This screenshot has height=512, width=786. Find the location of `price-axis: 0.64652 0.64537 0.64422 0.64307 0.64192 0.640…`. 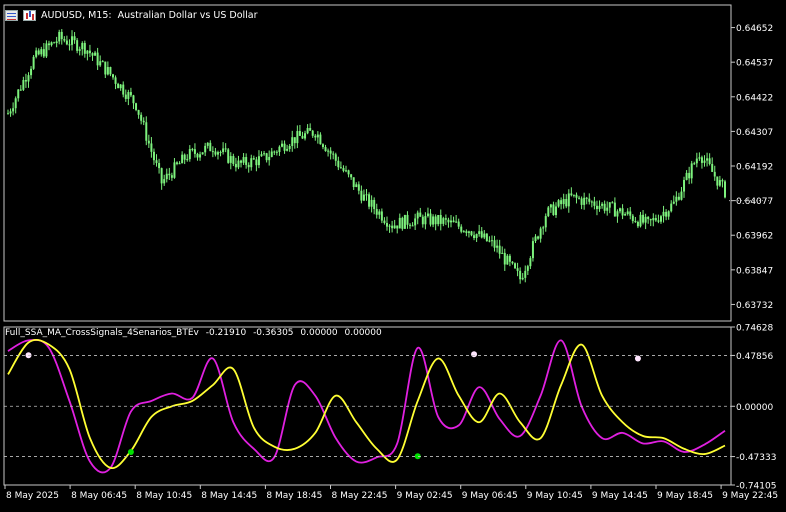

price-axis: 0.64652 0.64537 0.64422 0.64307 0.64192 0.640… is located at coordinates (751, 167).